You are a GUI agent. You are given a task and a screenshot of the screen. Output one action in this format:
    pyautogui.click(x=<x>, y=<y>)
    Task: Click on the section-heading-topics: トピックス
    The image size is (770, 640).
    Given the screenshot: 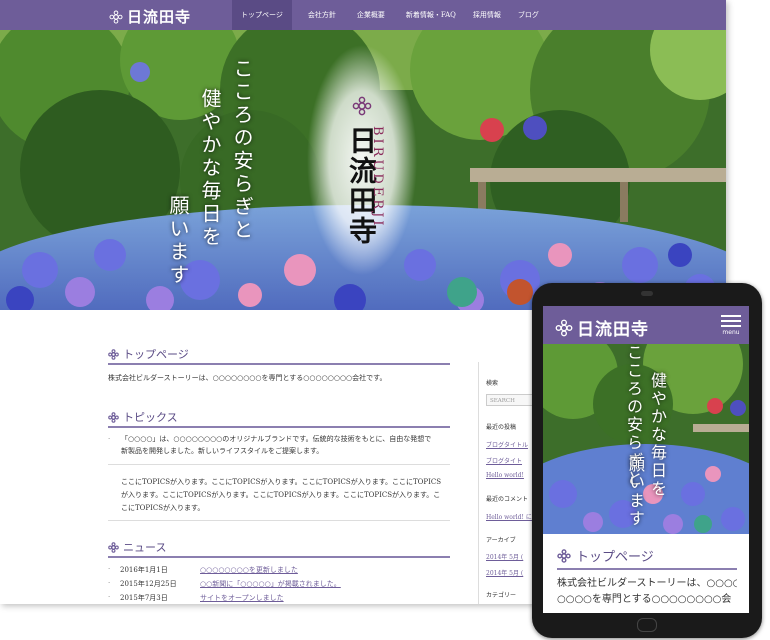 What is the action you would take?
    pyautogui.click(x=143, y=417)
    